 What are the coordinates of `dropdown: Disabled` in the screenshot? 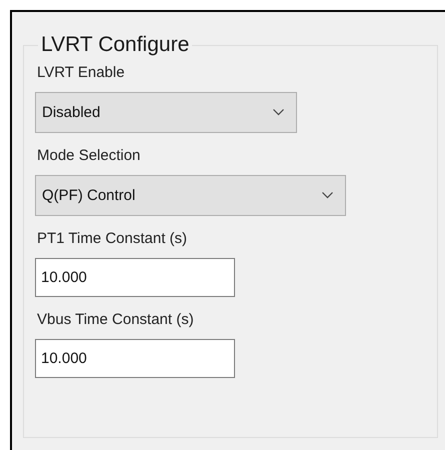 It's located at (166, 112).